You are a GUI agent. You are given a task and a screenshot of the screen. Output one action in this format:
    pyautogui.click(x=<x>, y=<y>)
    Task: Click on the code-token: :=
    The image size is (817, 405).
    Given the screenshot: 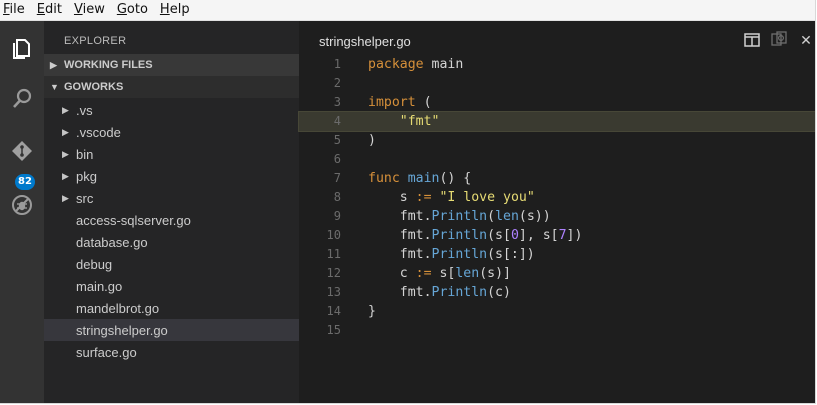 What is the action you would take?
    pyautogui.click(x=423, y=197)
    